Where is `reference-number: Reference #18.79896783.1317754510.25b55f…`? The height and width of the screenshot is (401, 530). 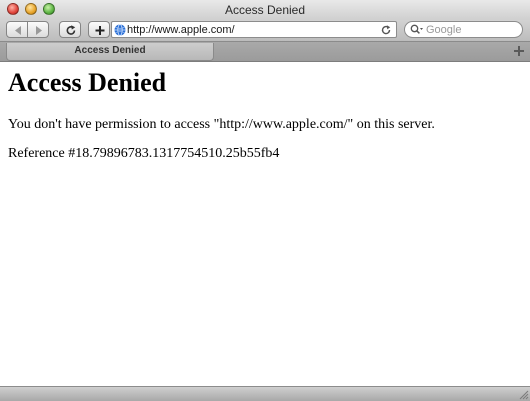 reference-number: Reference #18.79896783.1317754510.25b55f… is located at coordinates (144, 153).